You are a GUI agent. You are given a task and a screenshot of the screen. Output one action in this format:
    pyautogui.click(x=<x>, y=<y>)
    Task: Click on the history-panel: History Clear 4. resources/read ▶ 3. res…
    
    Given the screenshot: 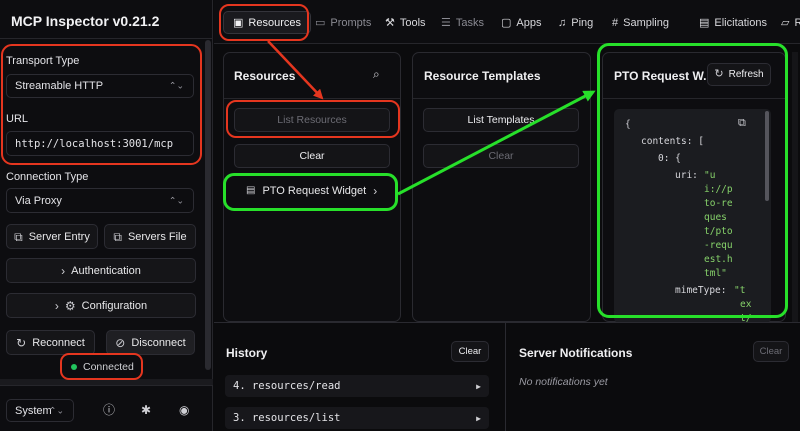 What is the action you would take?
    pyautogui.click(x=359, y=377)
    